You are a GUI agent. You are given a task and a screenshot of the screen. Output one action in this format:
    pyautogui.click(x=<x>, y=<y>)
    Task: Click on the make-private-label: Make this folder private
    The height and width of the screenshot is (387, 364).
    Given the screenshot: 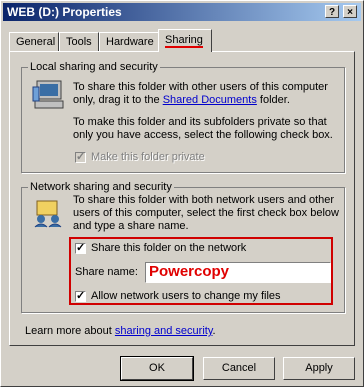 What is the action you would take?
    pyautogui.click(x=148, y=157)
    